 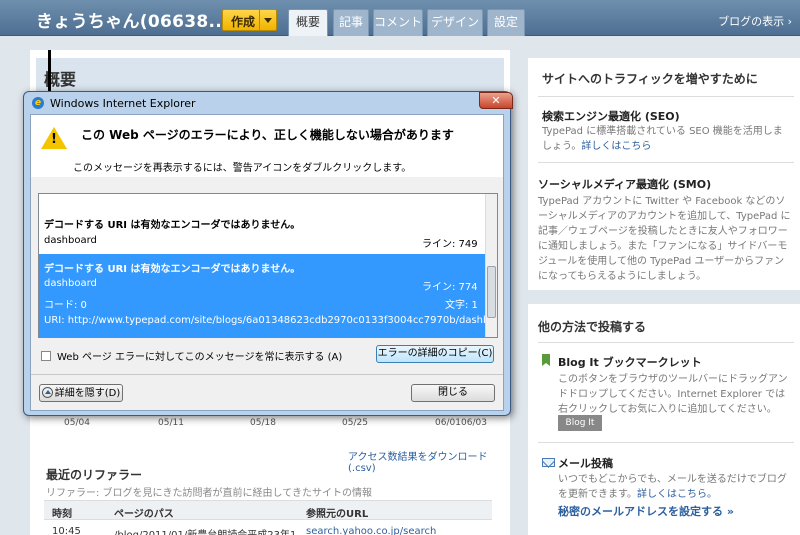 What do you see at coordinates (337, 514) in the screenshot?
I see `column-header: 参照元のURL` at bounding box center [337, 514].